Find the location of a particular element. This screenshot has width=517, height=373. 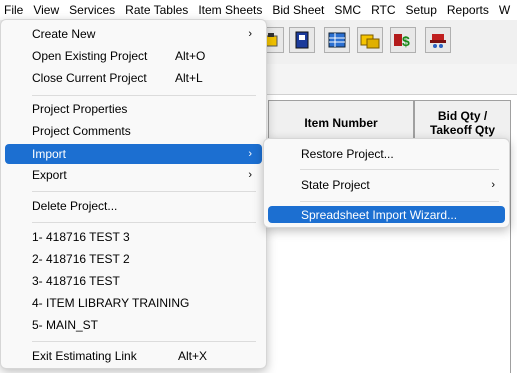

menu-item-label: Create New is located at coordinates (64, 34).